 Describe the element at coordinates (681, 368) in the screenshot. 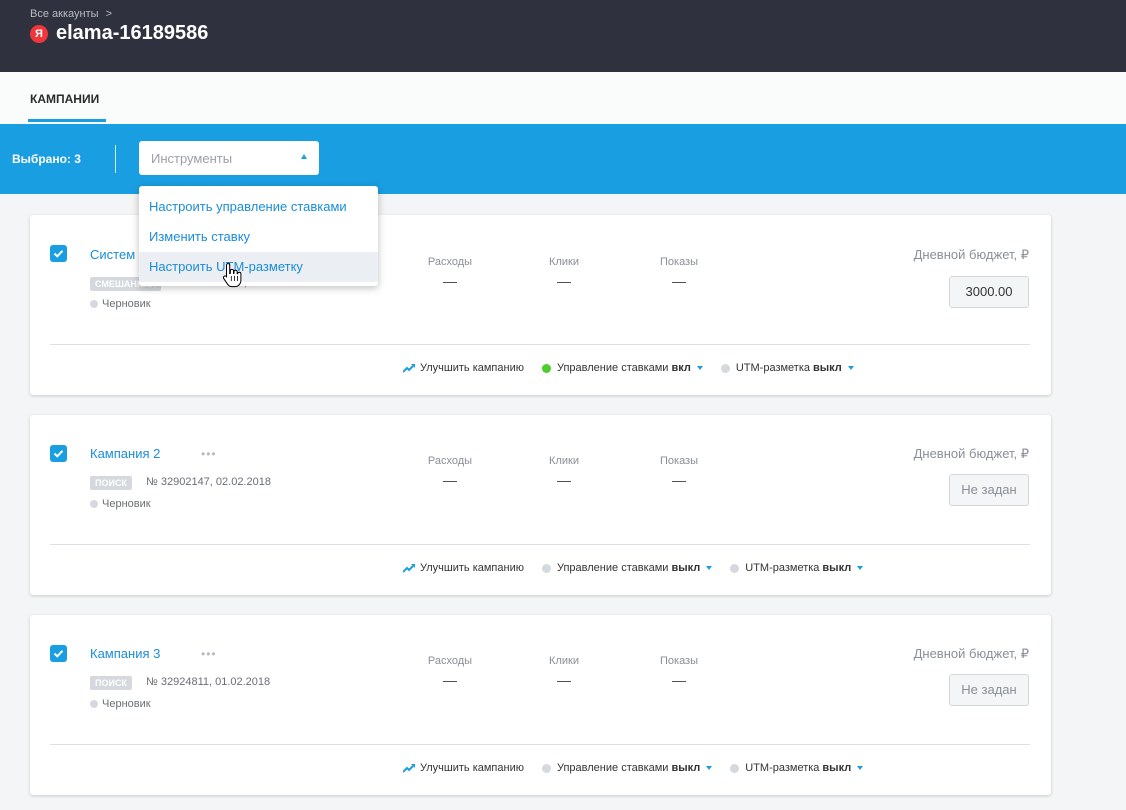

I see `bid-management-state: вкл` at that location.